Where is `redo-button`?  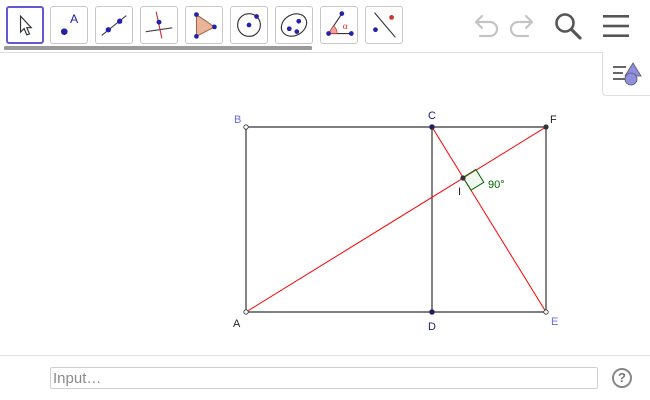 redo-button is located at coordinates (522, 26).